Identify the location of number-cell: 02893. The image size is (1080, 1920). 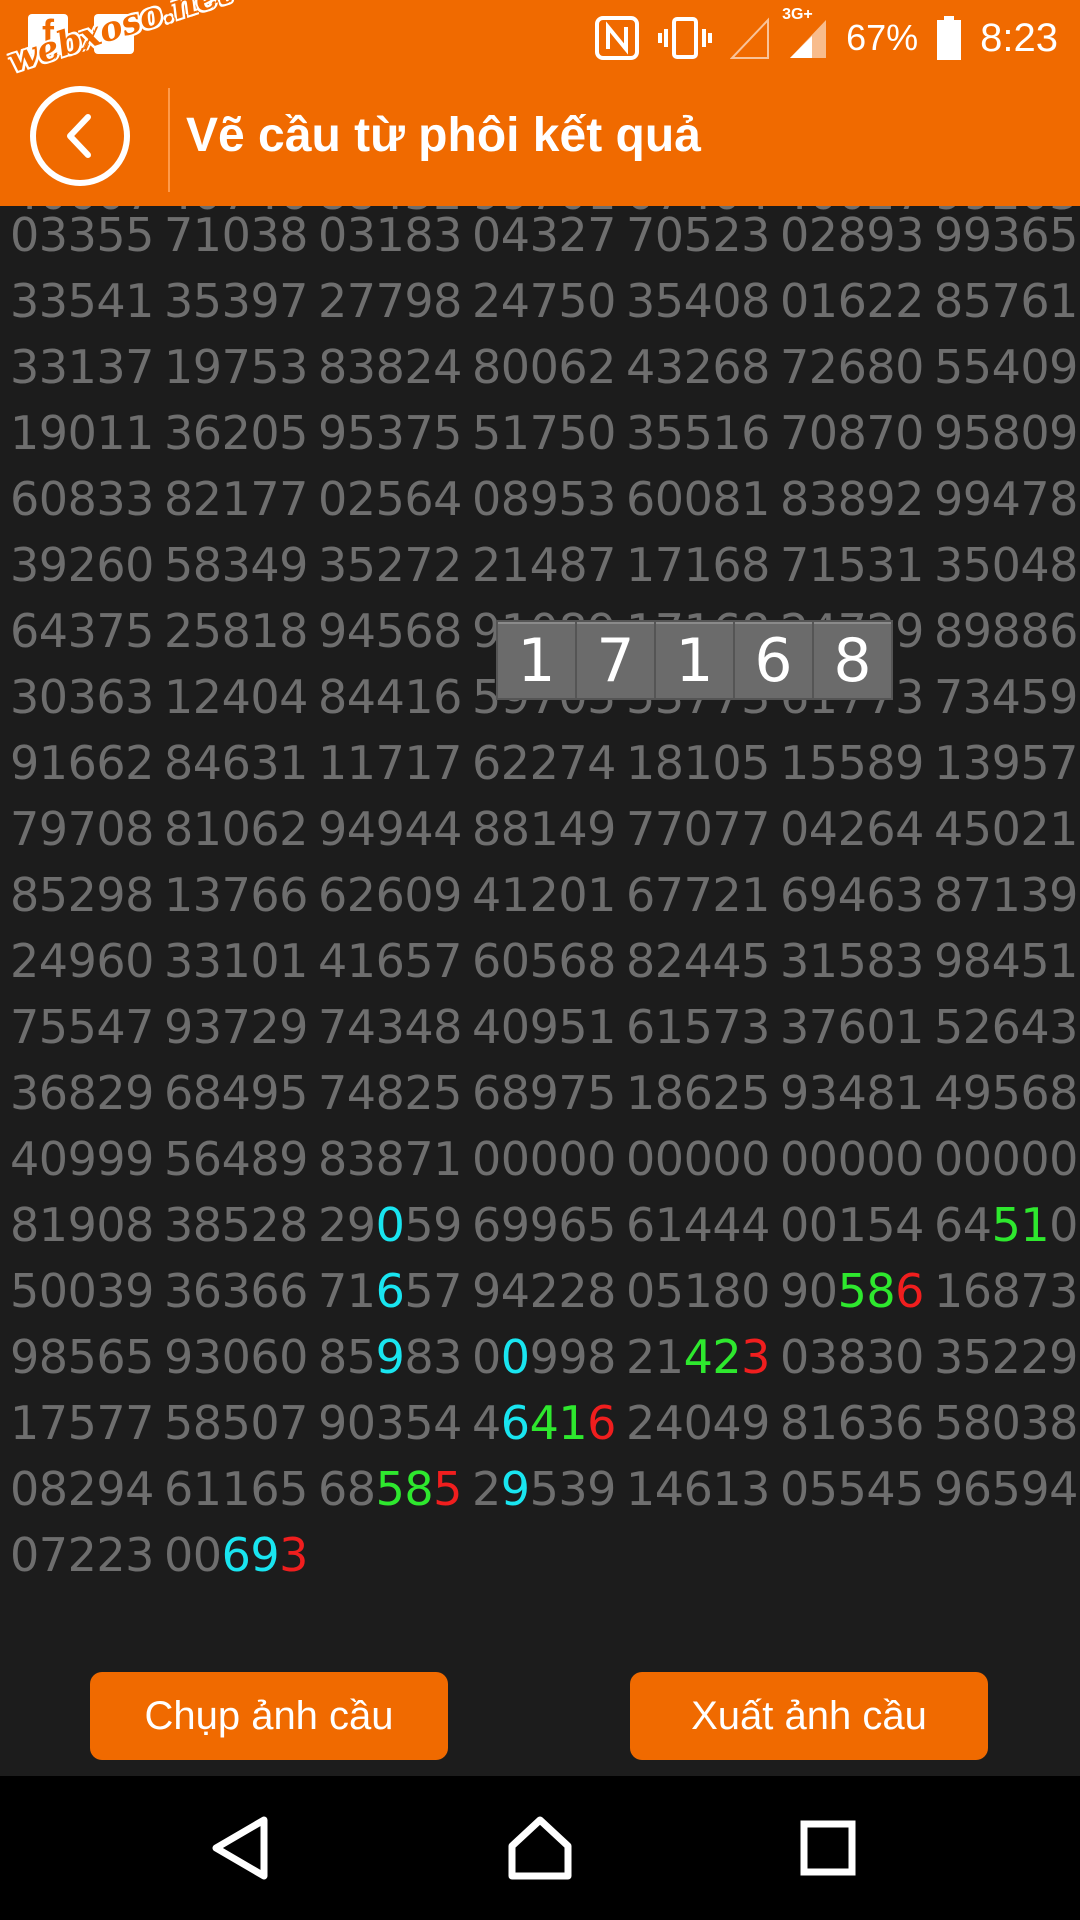
(852, 235).